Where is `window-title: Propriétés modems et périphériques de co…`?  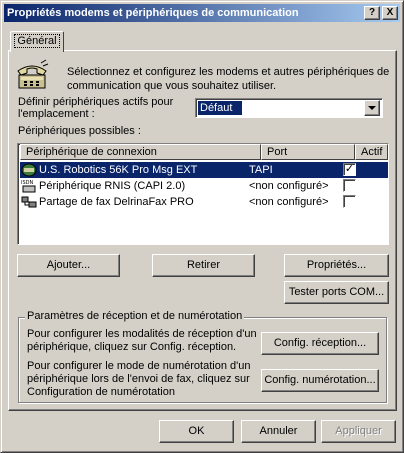
window-title: Propriétés modems et périphériques de co… is located at coordinates (153, 13).